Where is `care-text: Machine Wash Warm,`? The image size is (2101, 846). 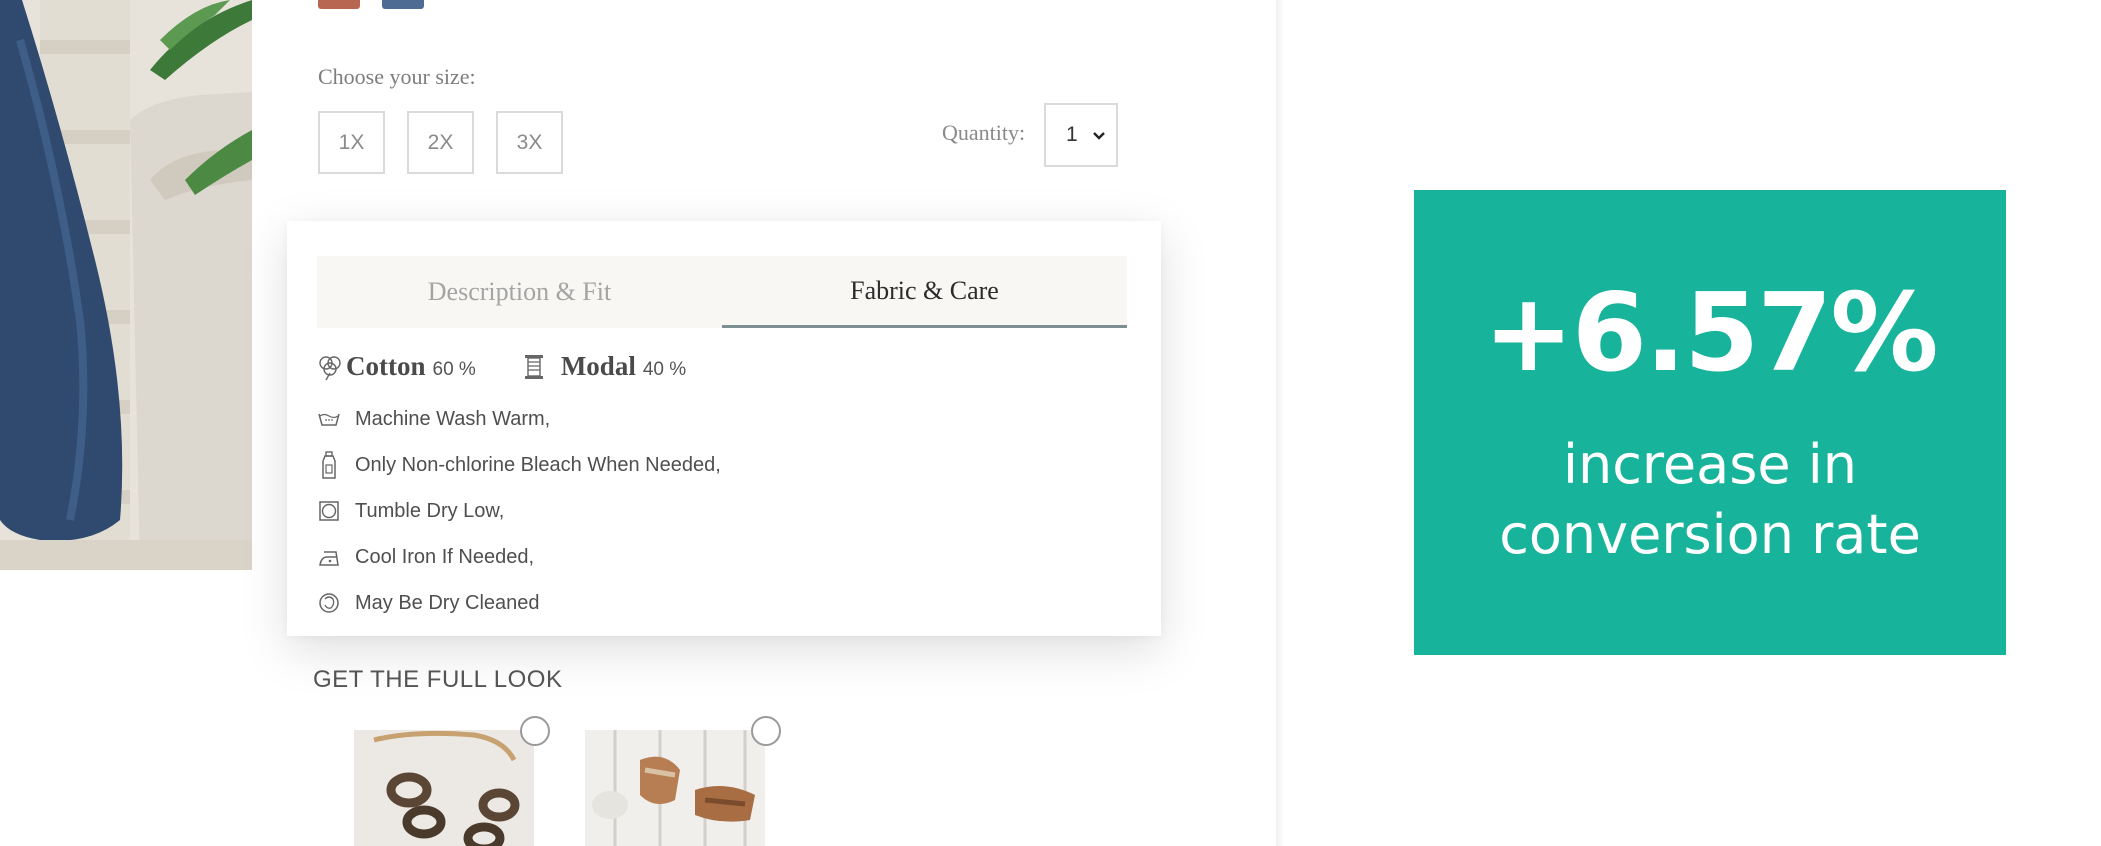 care-text: Machine Wash Warm, is located at coordinates (453, 418).